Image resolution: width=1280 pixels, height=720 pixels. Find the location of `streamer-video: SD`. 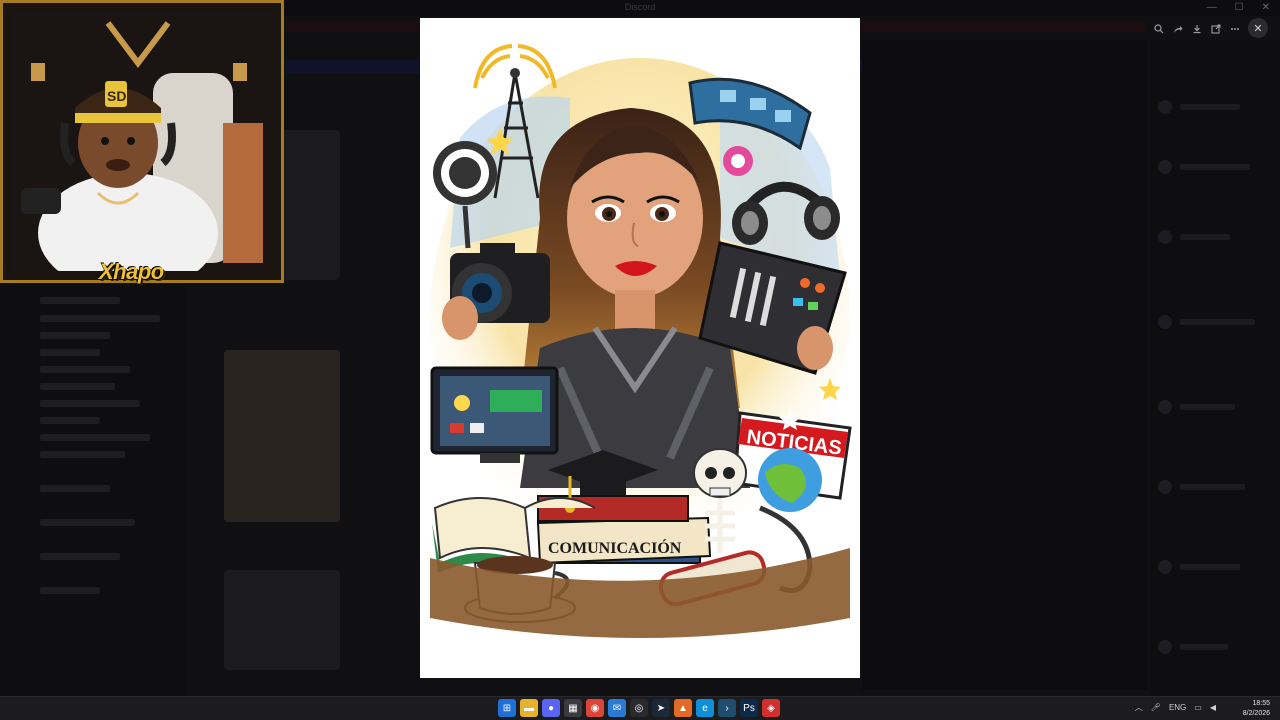

streamer-video: SD is located at coordinates (142, 142).